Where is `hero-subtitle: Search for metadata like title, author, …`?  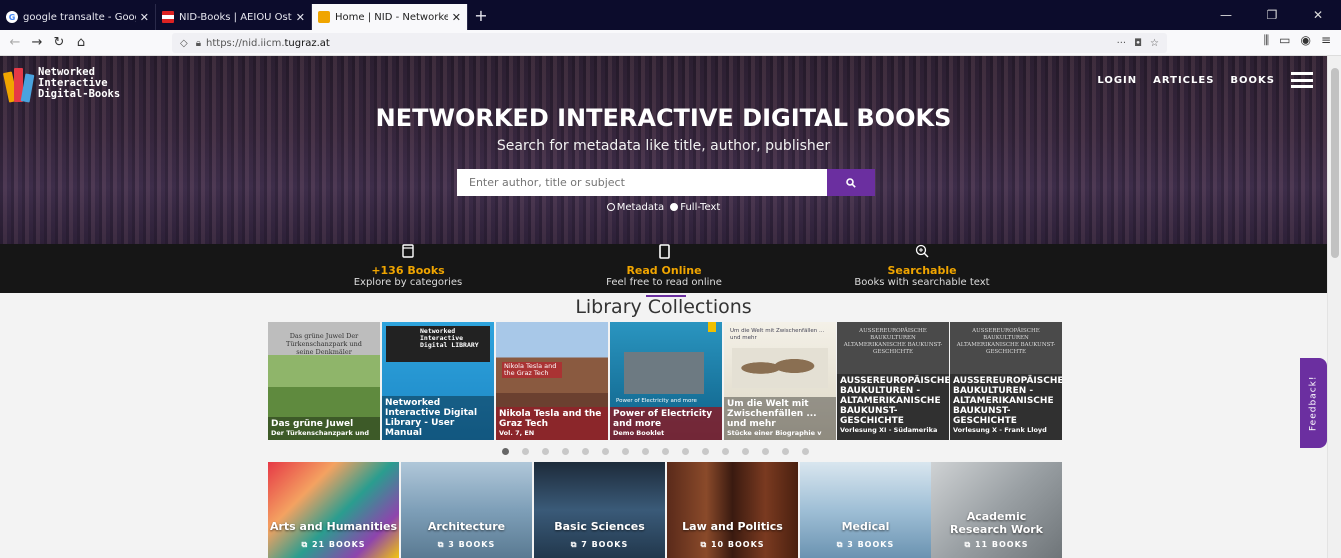
hero-subtitle: Search for metadata like title, author, … is located at coordinates (663, 146).